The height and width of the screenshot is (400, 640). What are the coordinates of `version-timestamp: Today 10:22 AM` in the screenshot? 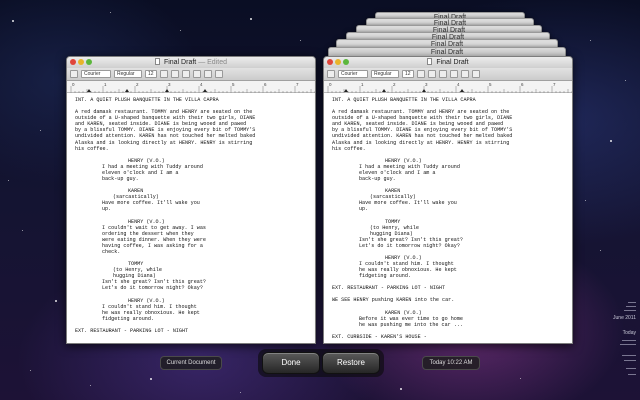 It's located at (451, 363).